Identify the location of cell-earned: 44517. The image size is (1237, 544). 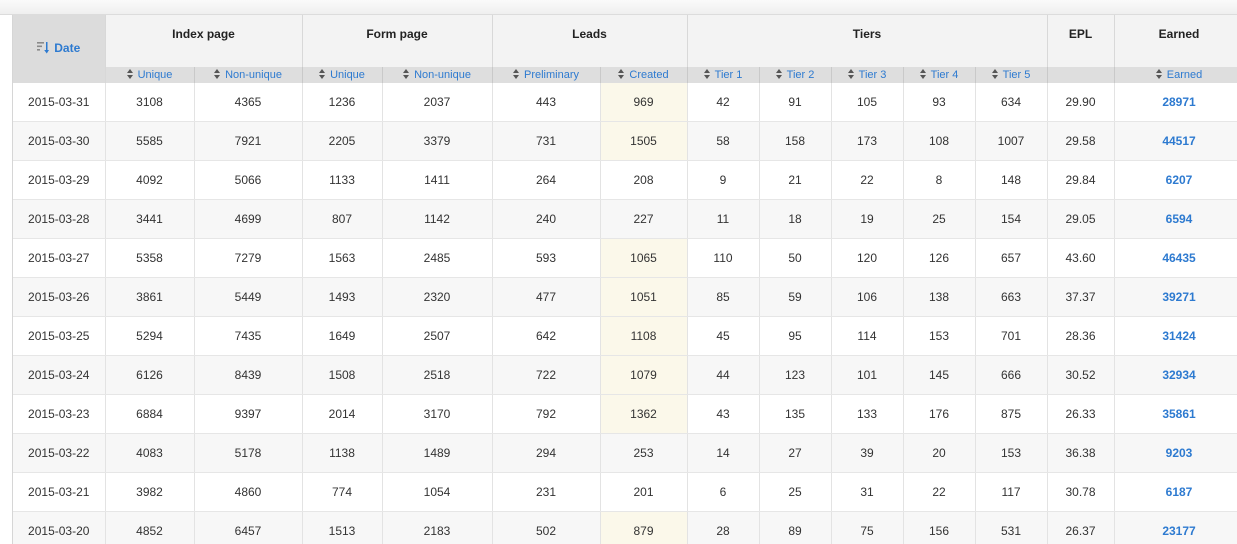
(1175, 141).